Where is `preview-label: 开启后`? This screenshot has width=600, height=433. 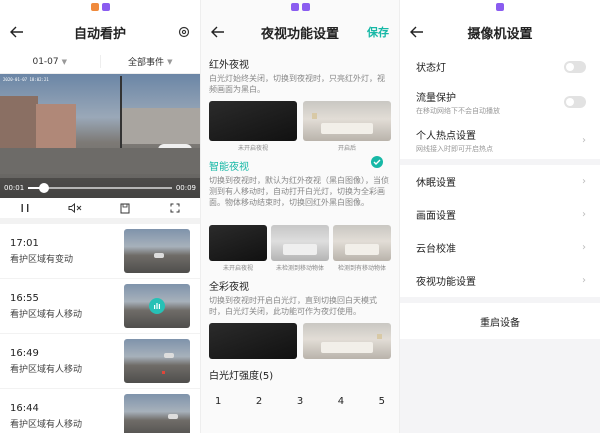
preview-label: 开启后 is located at coordinates (346, 148).